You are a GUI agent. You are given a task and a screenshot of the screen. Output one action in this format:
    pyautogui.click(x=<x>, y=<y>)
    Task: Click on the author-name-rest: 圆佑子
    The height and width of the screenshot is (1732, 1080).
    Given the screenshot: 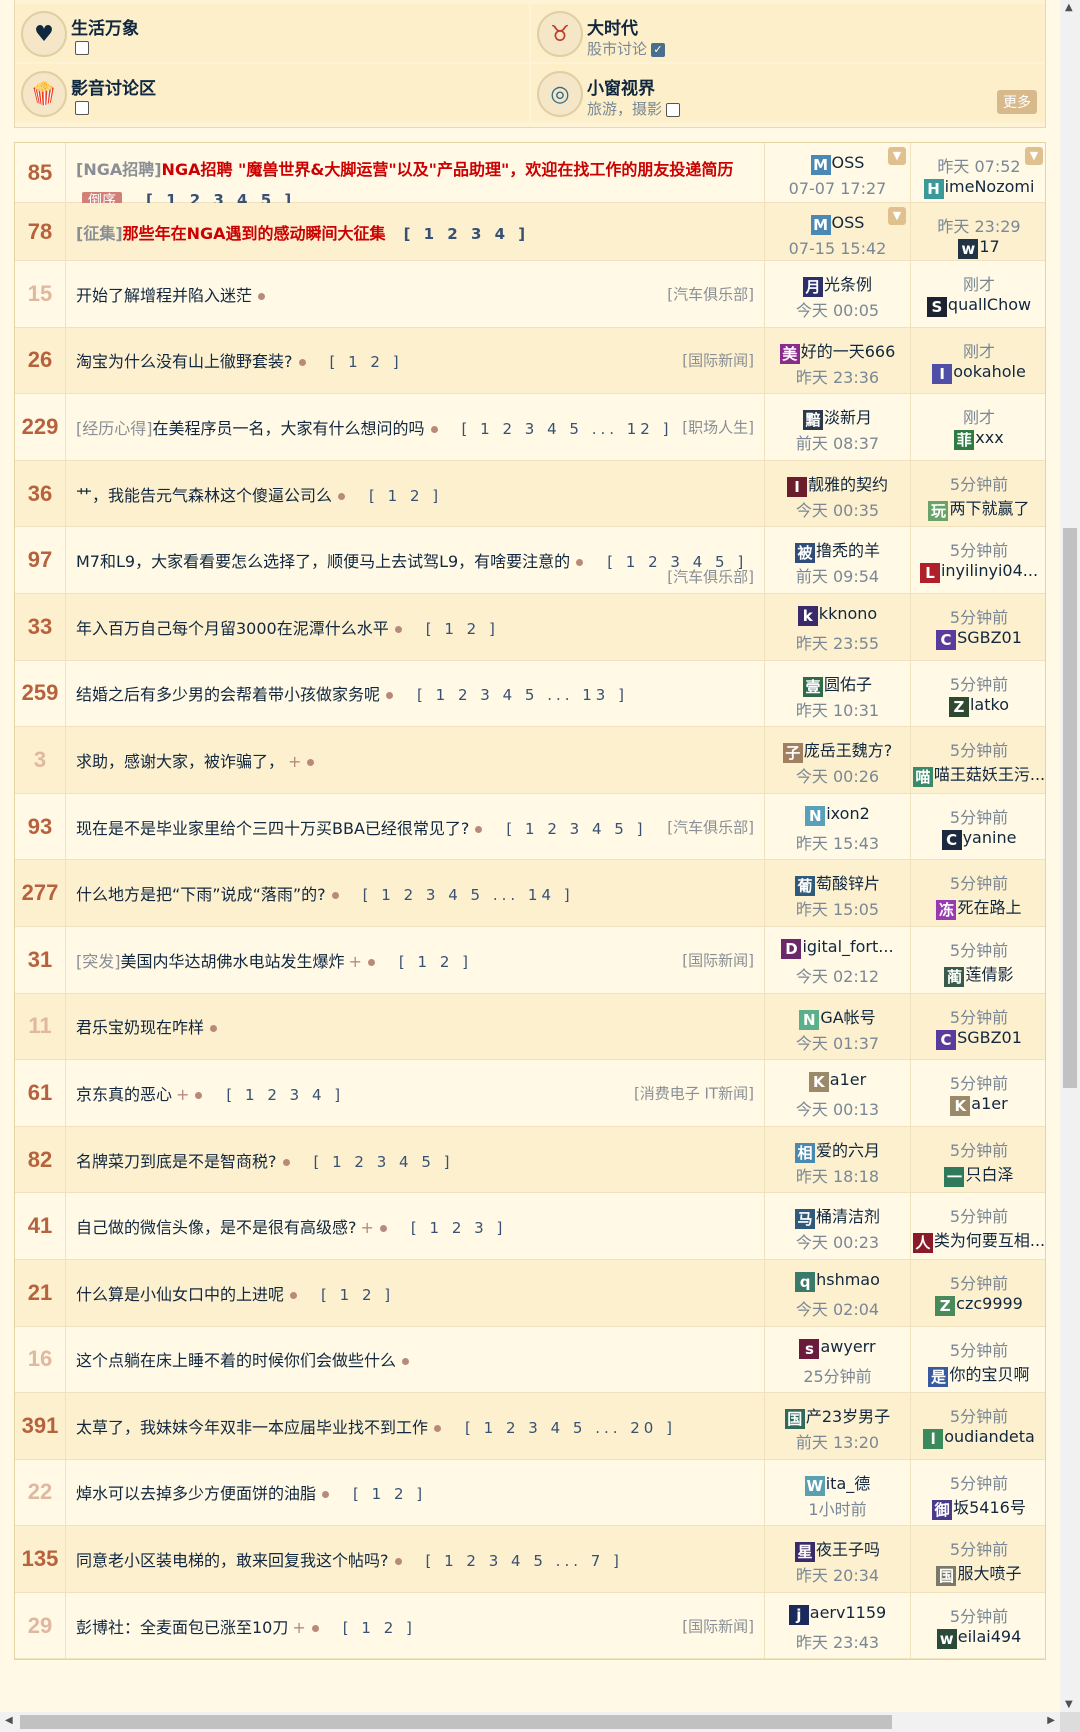 What is the action you would take?
    pyautogui.click(x=848, y=684)
    